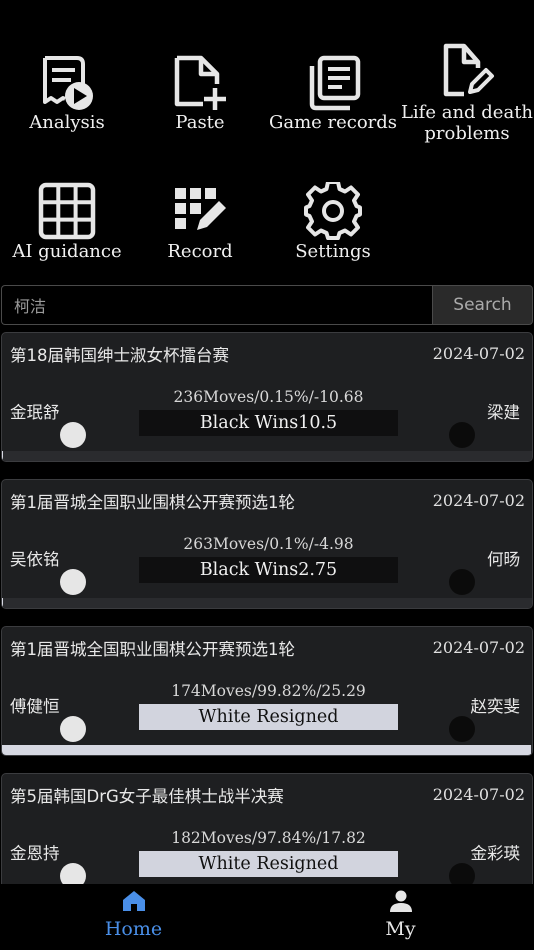 The height and width of the screenshot is (950, 534). What do you see at coordinates (400, 917) in the screenshot?
I see `tab-my: My` at bounding box center [400, 917].